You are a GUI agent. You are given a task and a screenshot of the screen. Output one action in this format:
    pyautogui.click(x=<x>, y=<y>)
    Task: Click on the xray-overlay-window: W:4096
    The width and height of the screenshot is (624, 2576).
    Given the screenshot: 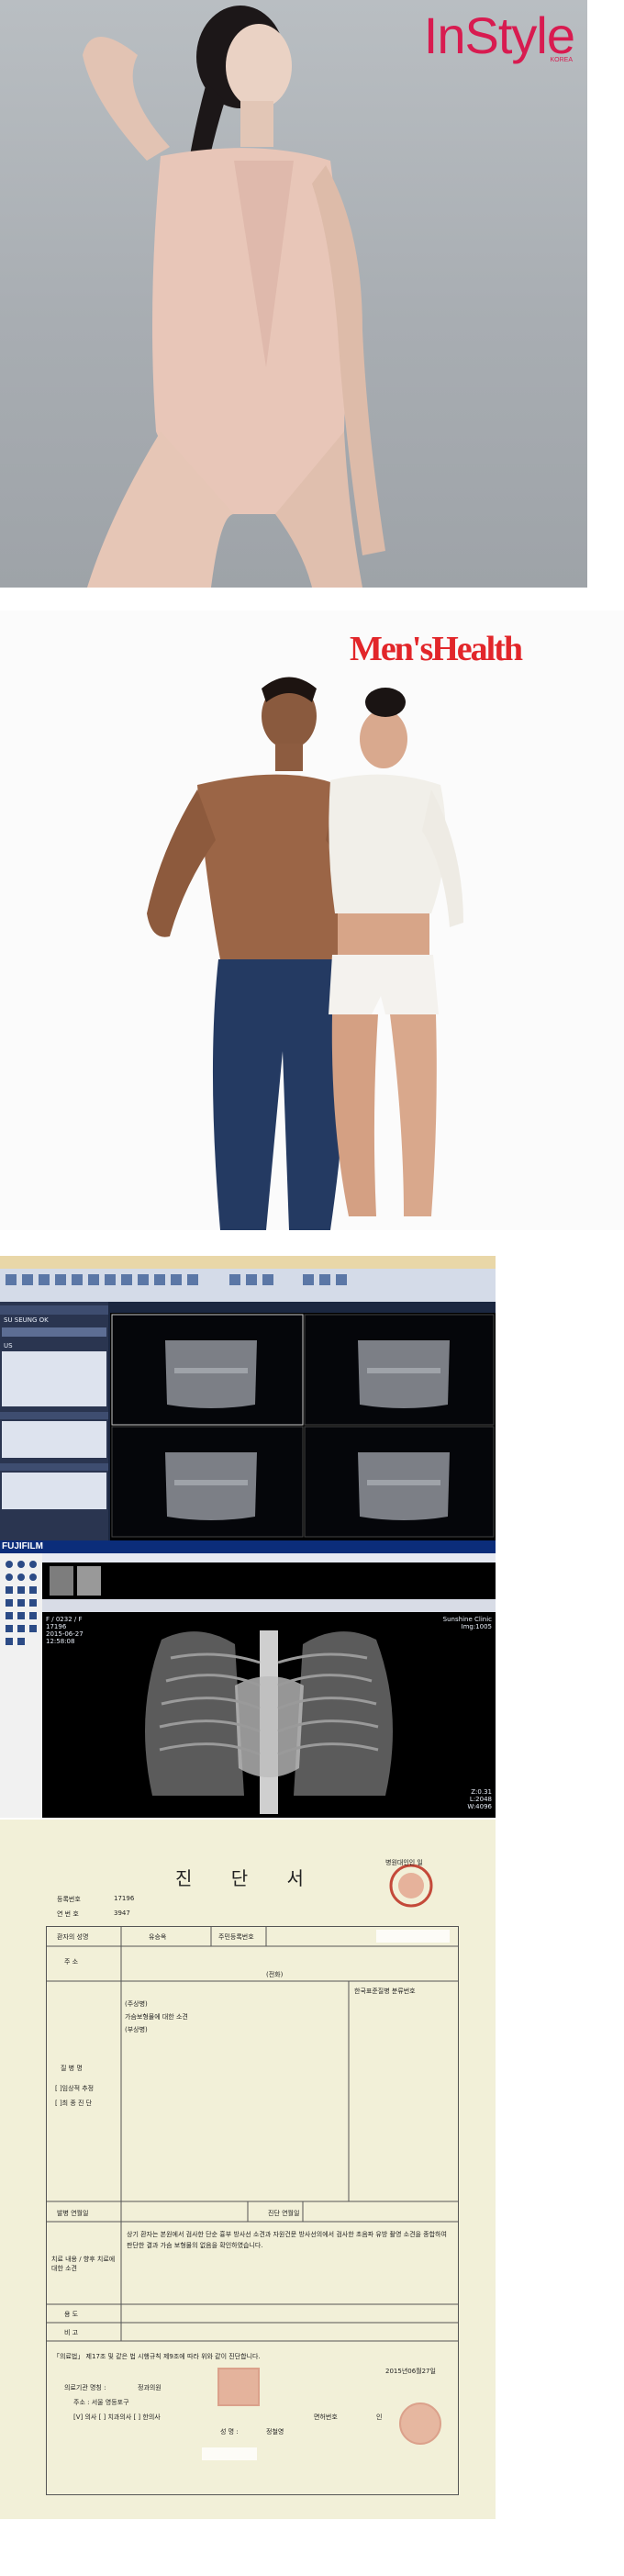 What is the action you would take?
    pyautogui.click(x=479, y=1806)
    